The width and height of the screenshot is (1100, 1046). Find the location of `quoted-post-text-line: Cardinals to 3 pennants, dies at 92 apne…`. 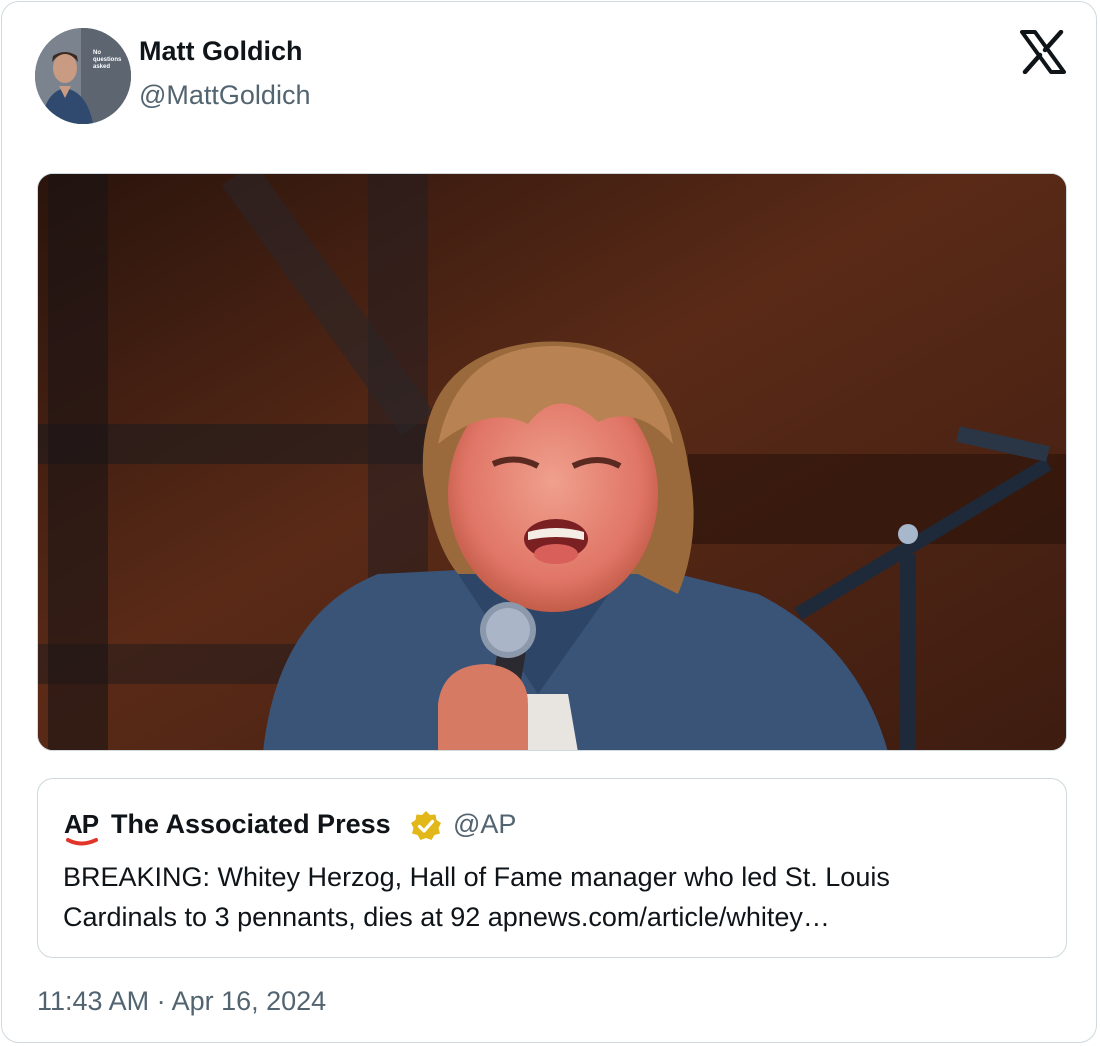

quoted-post-text-line: Cardinals to 3 pennants, dies at 92 apne… is located at coordinates (553, 917).